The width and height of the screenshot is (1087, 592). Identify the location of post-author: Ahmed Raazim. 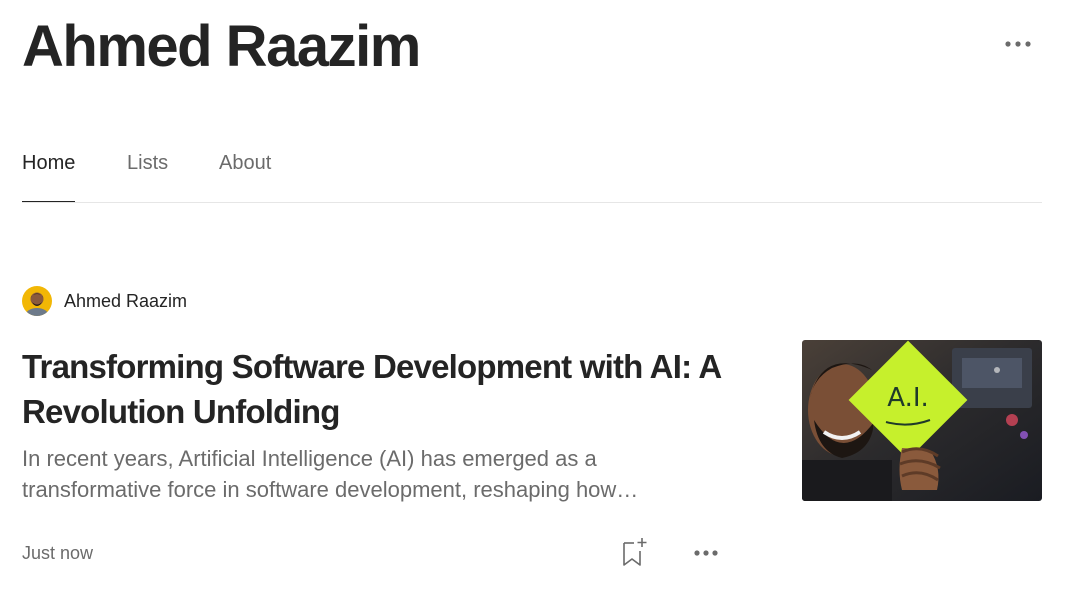
(104, 301).